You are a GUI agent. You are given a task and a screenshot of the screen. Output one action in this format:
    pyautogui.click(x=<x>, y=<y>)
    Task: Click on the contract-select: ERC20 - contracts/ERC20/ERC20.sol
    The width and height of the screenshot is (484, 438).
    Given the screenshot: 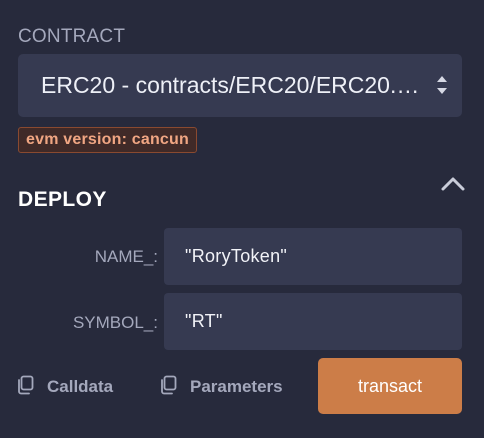 What is the action you would take?
    pyautogui.click(x=240, y=85)
    